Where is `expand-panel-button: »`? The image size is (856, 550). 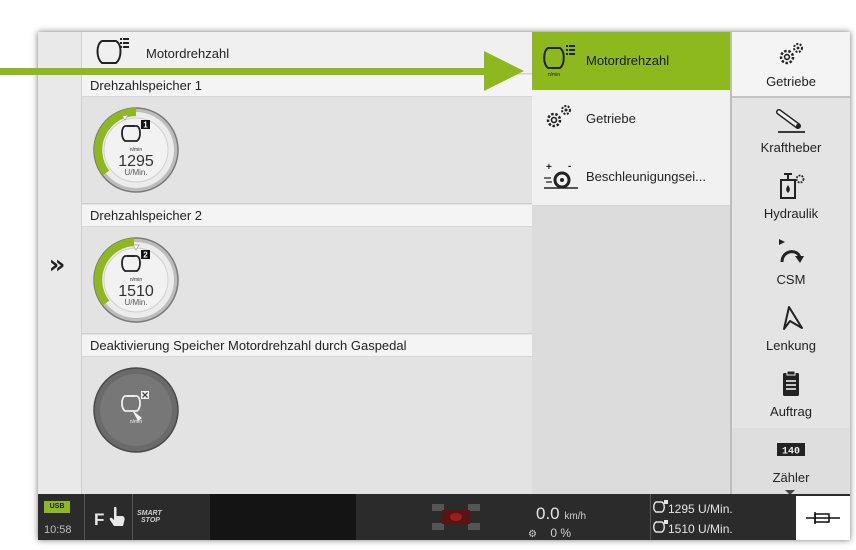
expand-panel-button: » is located at coordinates (57, 265).